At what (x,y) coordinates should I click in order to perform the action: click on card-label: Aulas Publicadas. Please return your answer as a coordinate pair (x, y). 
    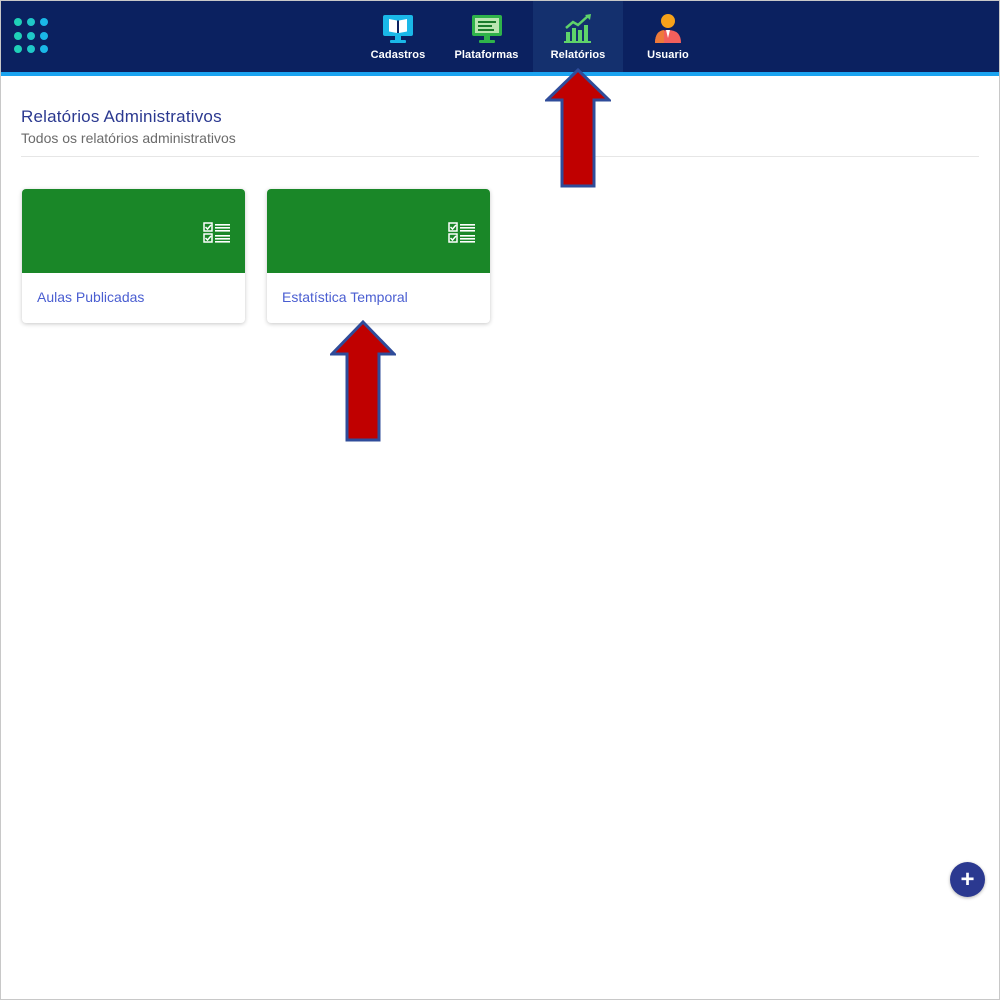
    Looking at the image, I should click on (91, 297).